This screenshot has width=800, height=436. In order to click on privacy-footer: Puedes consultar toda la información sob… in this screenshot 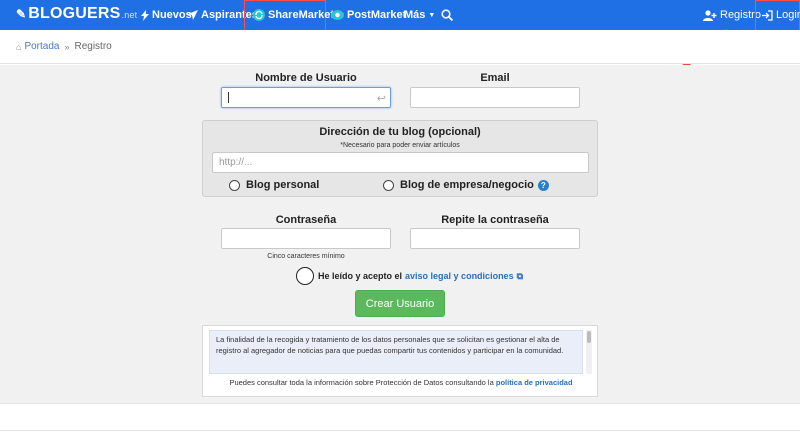, I will do `click(401, 382)`.